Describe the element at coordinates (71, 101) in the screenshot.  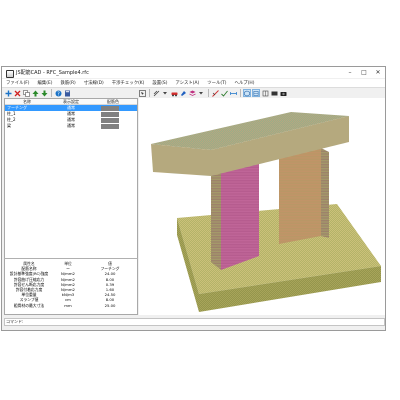
I see `column-header-display: 表示設定` at that location.